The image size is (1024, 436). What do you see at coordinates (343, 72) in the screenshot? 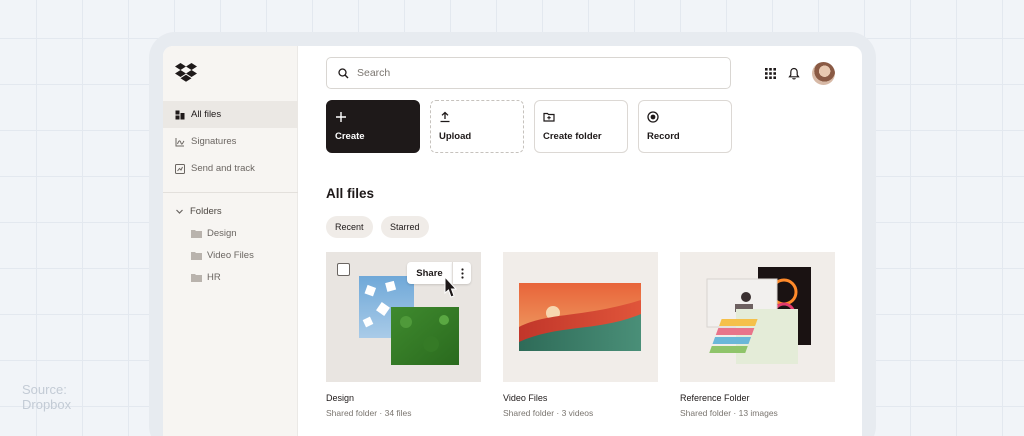
I see `search-icon` at bounding box center [343, 72].